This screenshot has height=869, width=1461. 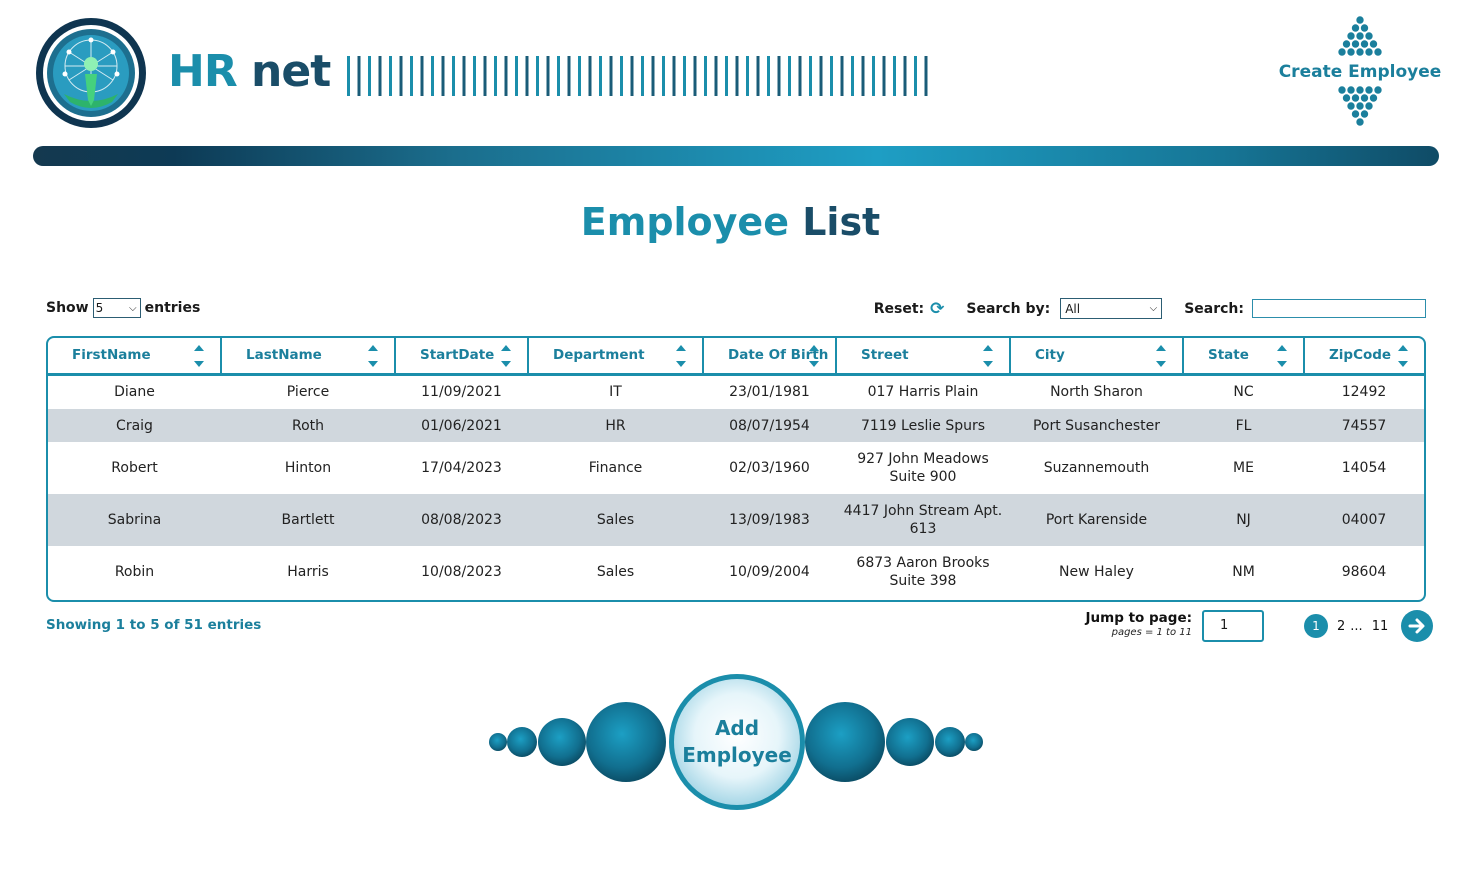 I want to click on table-cell-first: Craig, so click(x=134, y=425).